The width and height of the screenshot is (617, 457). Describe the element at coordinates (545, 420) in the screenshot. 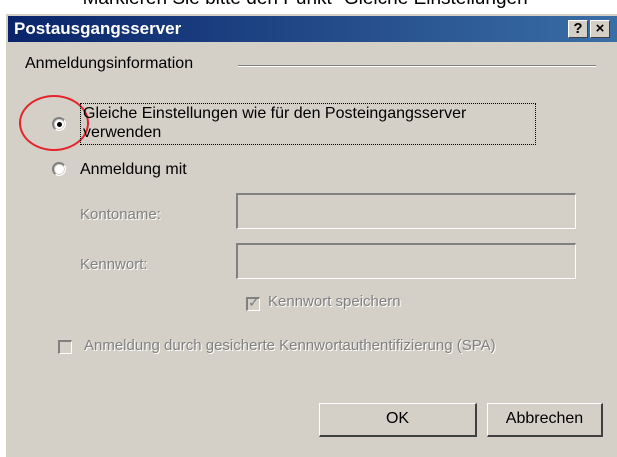

I see `cancel-button: Abbrechen` at that location.